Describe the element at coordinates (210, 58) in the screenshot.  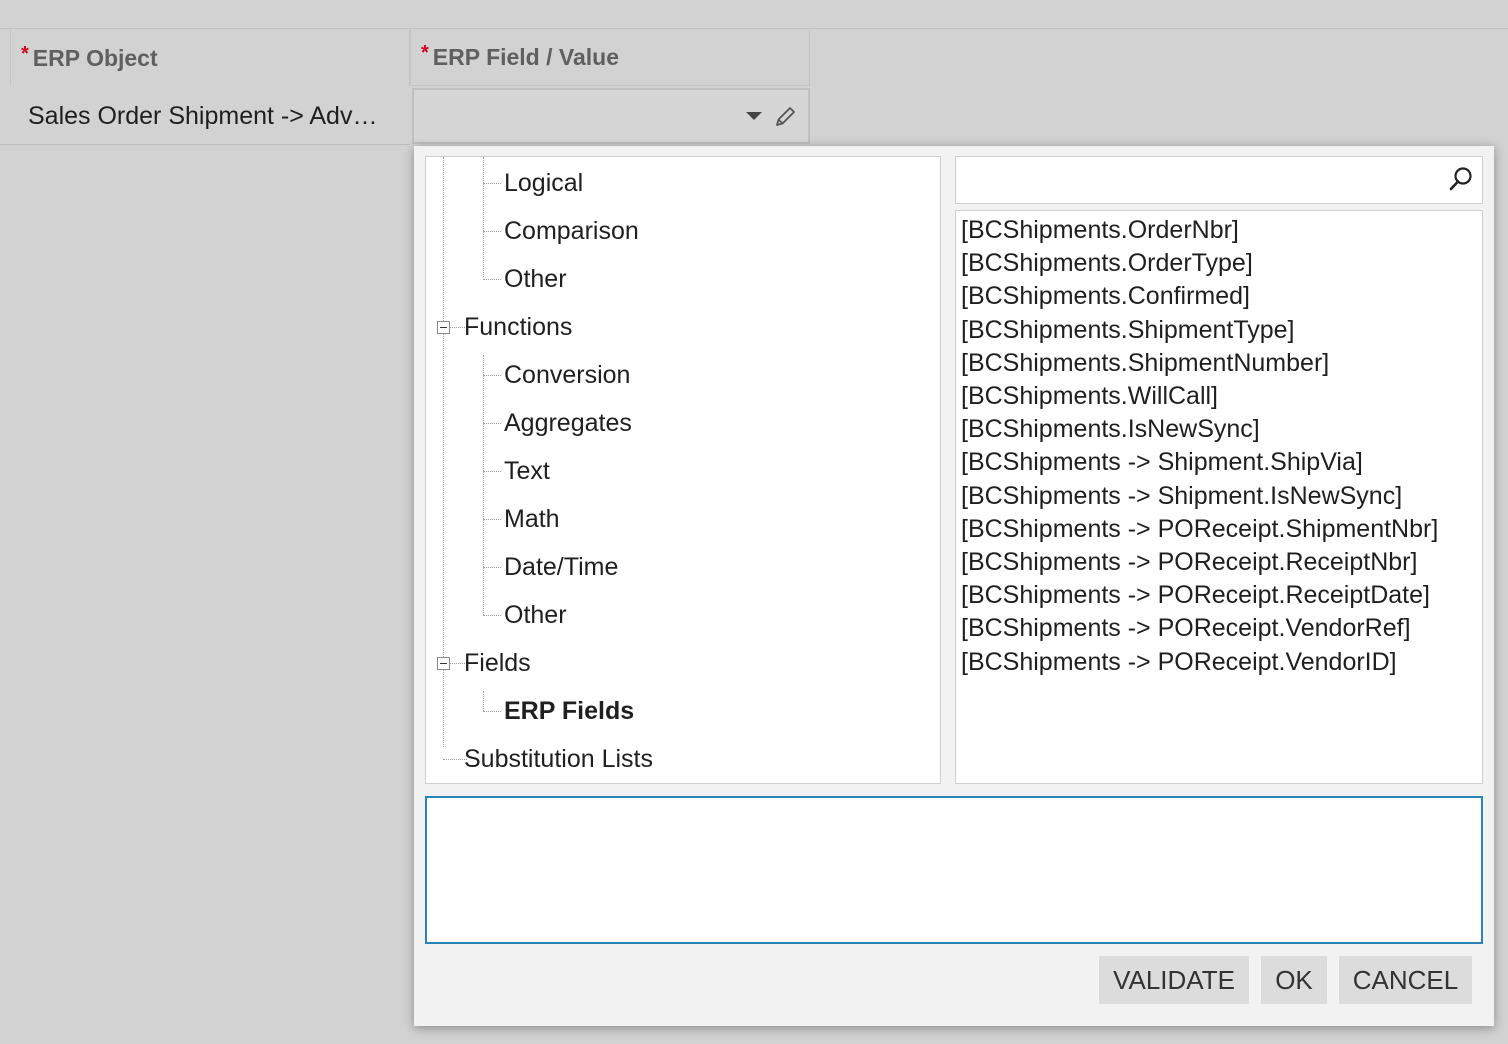
I see `column-header-erp-object: * ERP Object` at that location.